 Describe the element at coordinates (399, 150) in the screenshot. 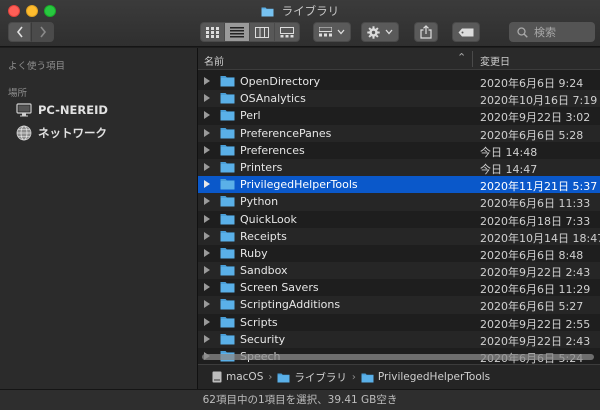

I see `table-row: Preferences 今日 14:48` at that location.